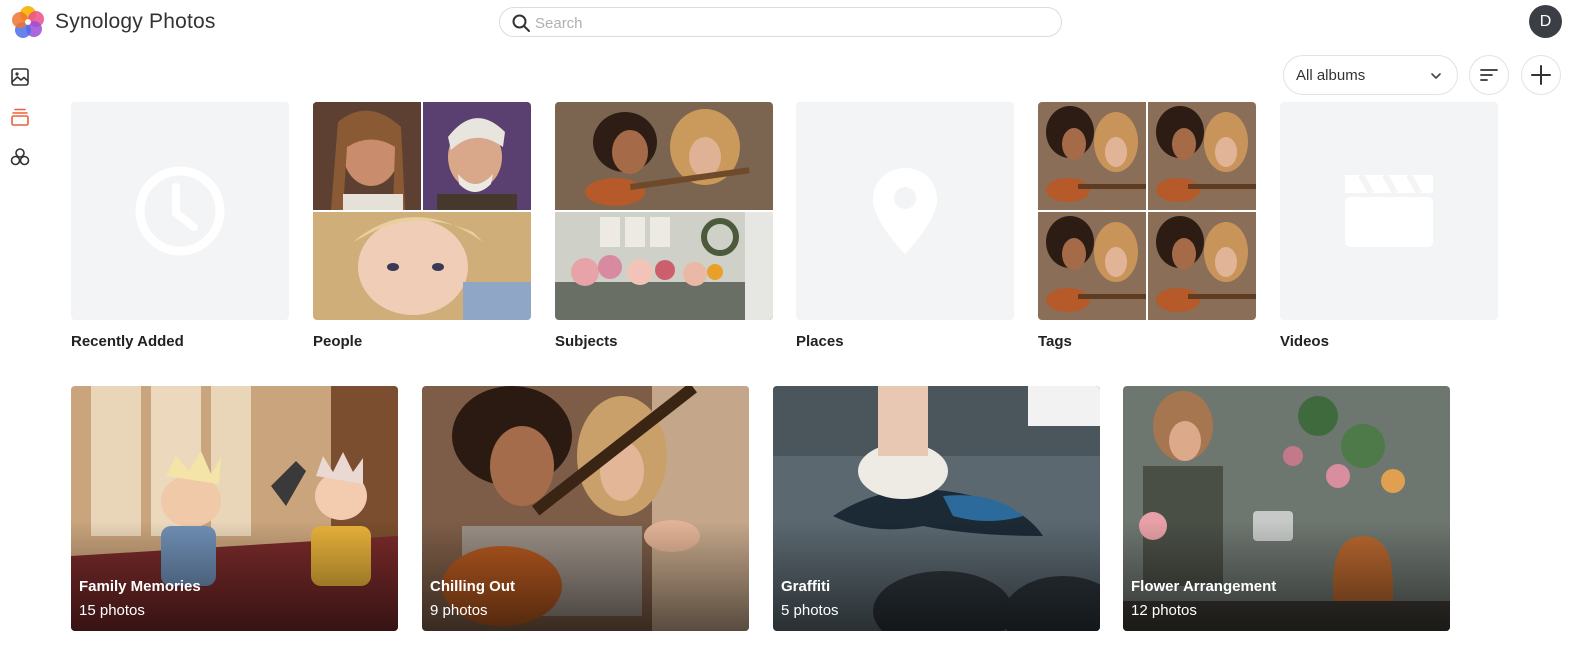 The height and width of the screenshot is (650, 1583). What do you see at coordinates (806, 586) in the screenshot?
I see `album-title: Graffiti` at bounding box center [806, 586].